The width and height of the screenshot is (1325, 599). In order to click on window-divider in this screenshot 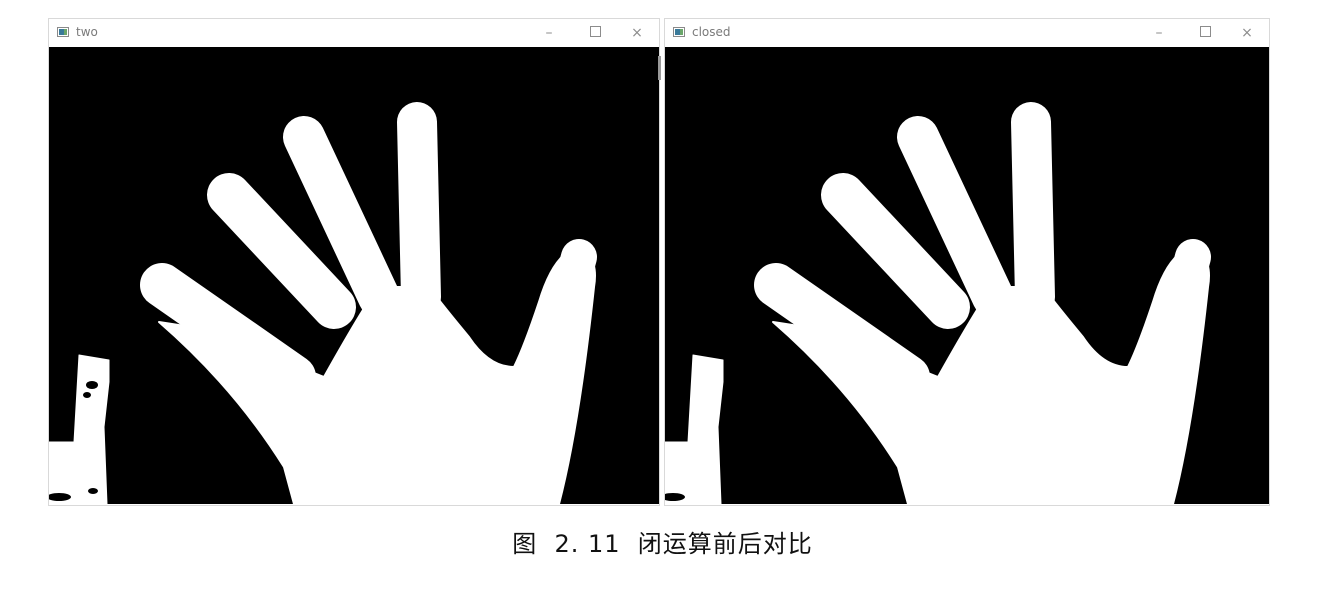, I will do `click(659, 68)`.